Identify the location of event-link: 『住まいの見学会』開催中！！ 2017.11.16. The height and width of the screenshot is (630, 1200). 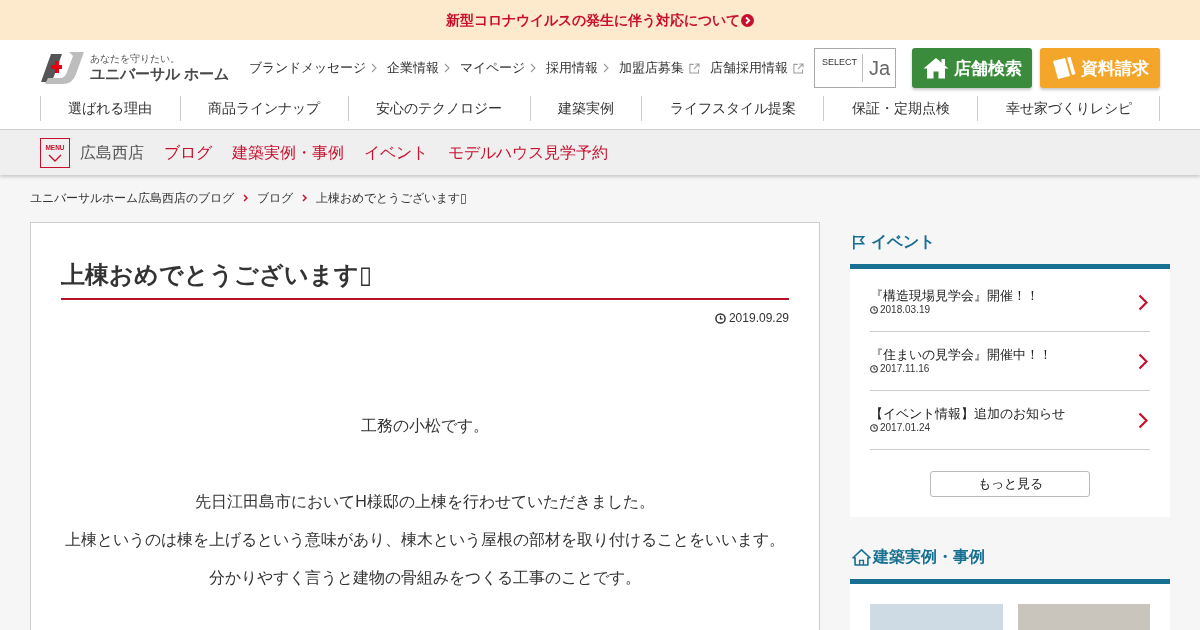
(1010, 361).